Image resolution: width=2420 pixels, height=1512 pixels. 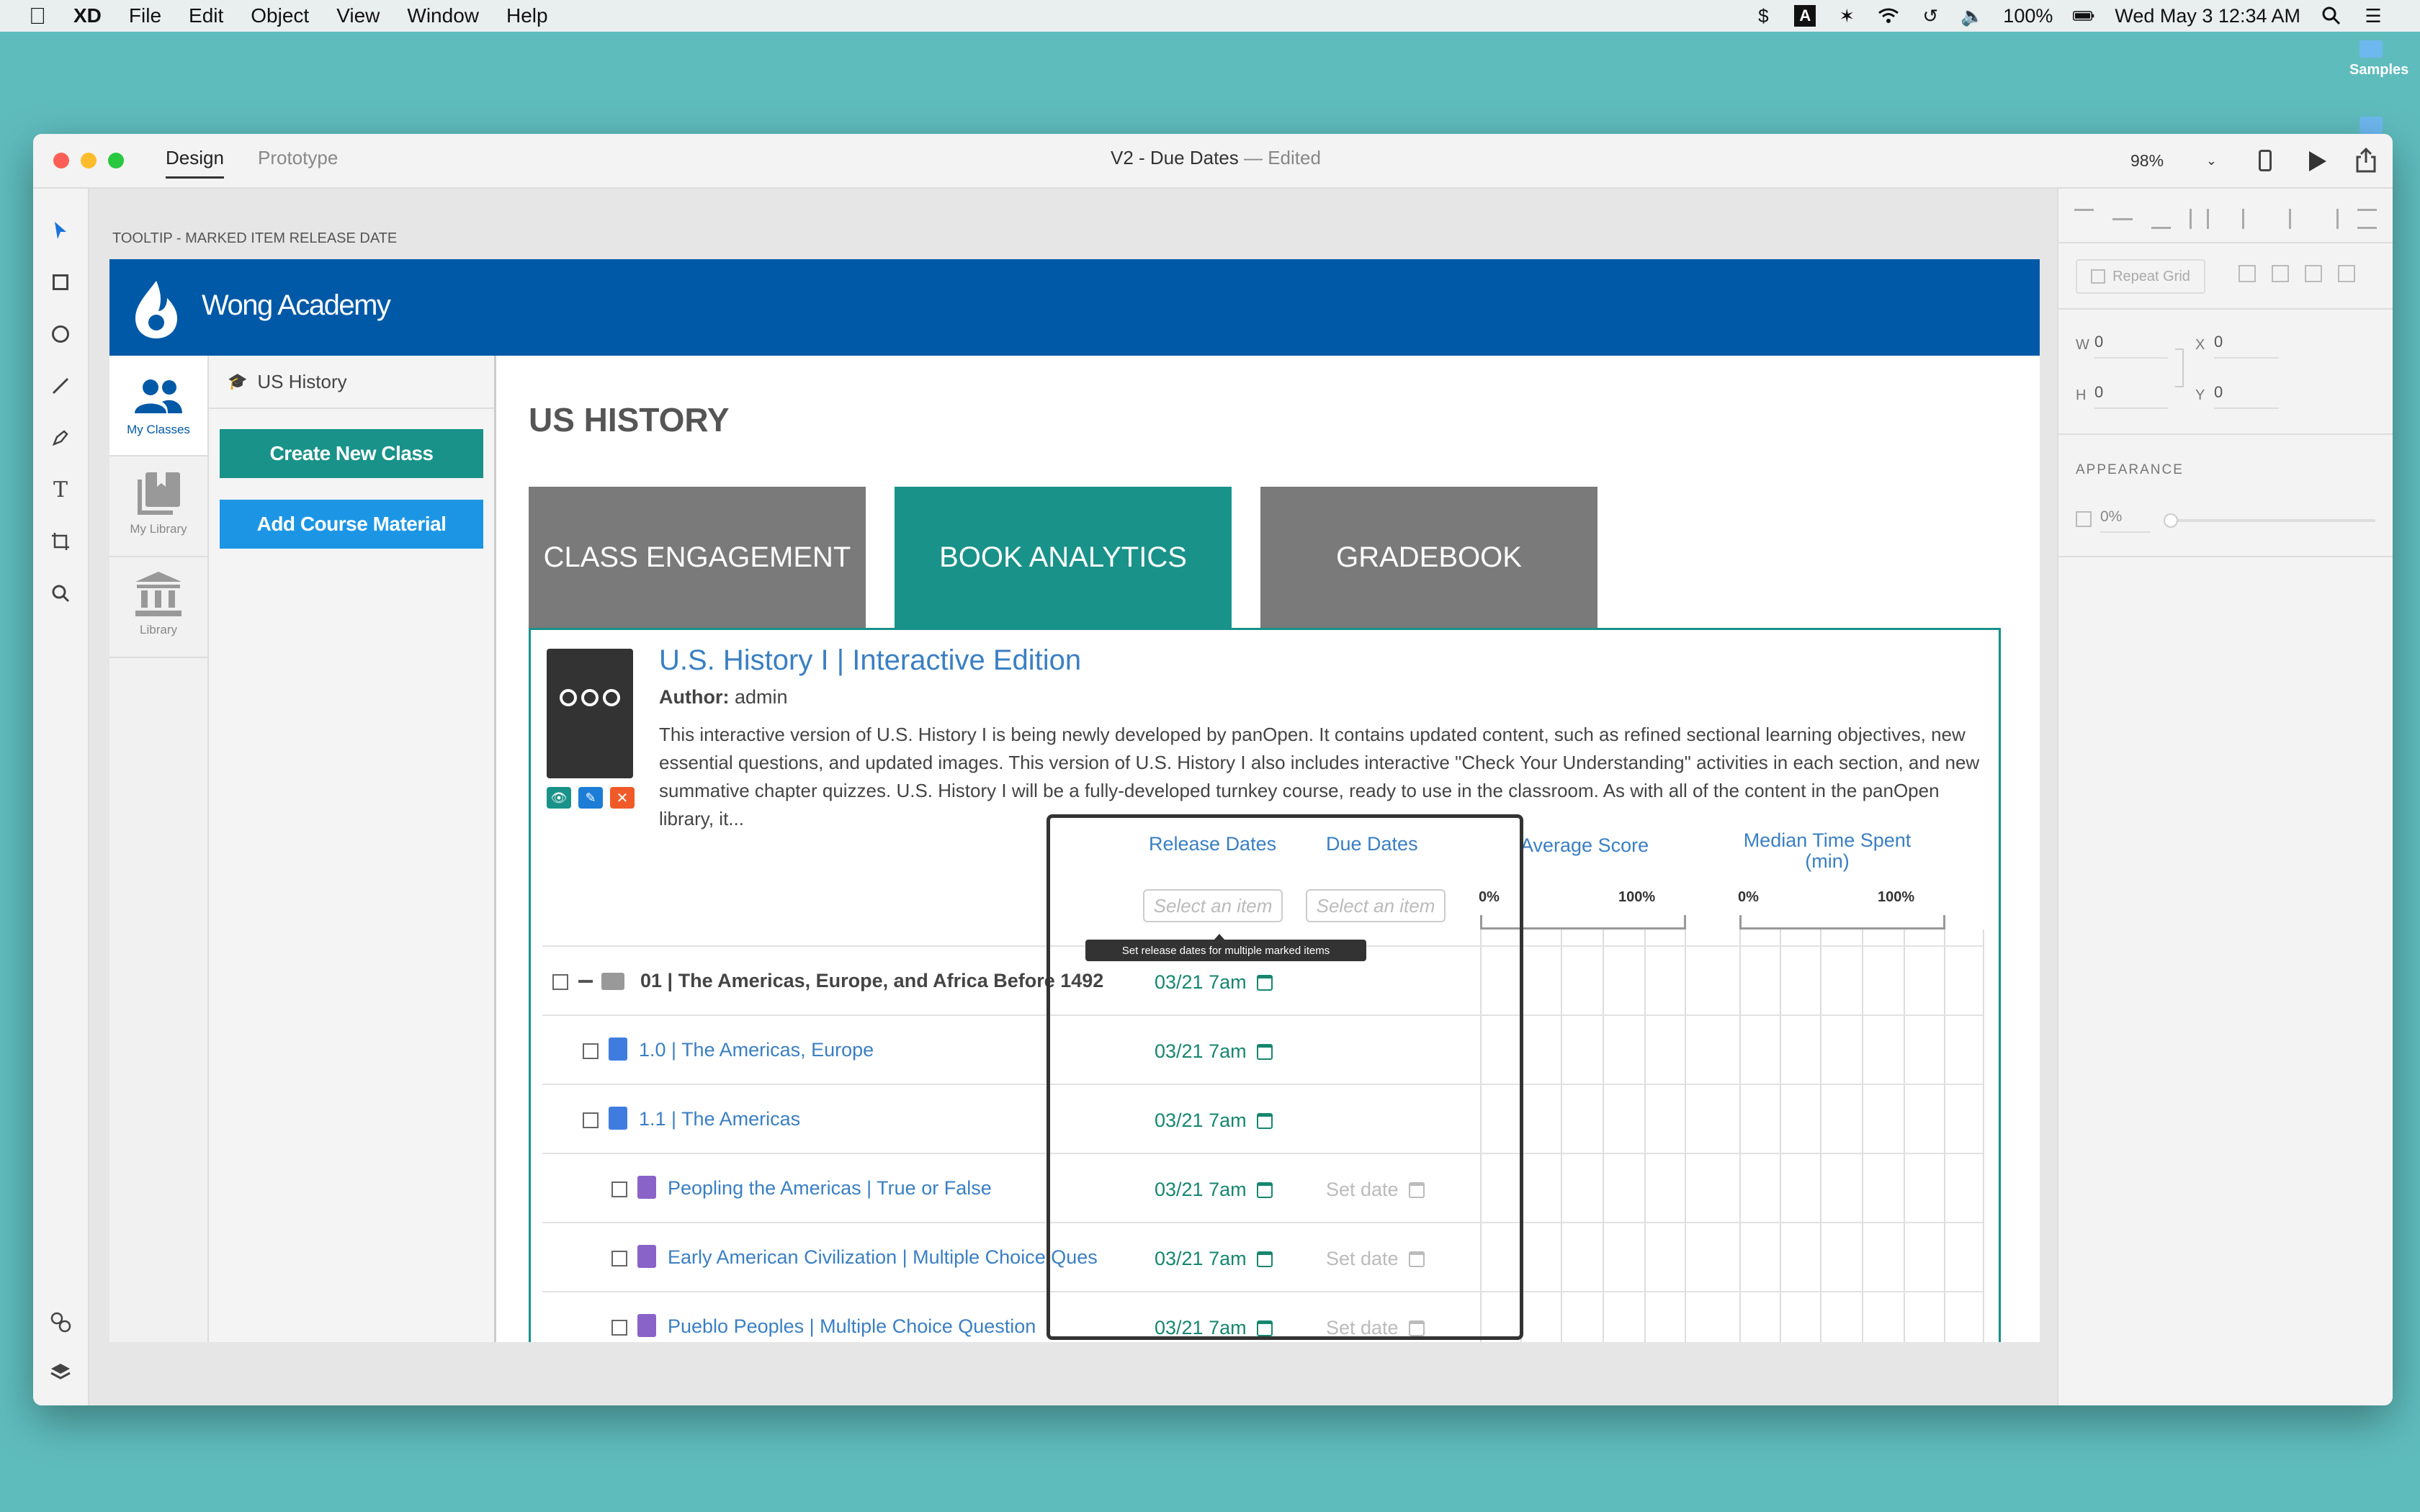 I want to click on tools-panel: T, so click(x=61, y=797).